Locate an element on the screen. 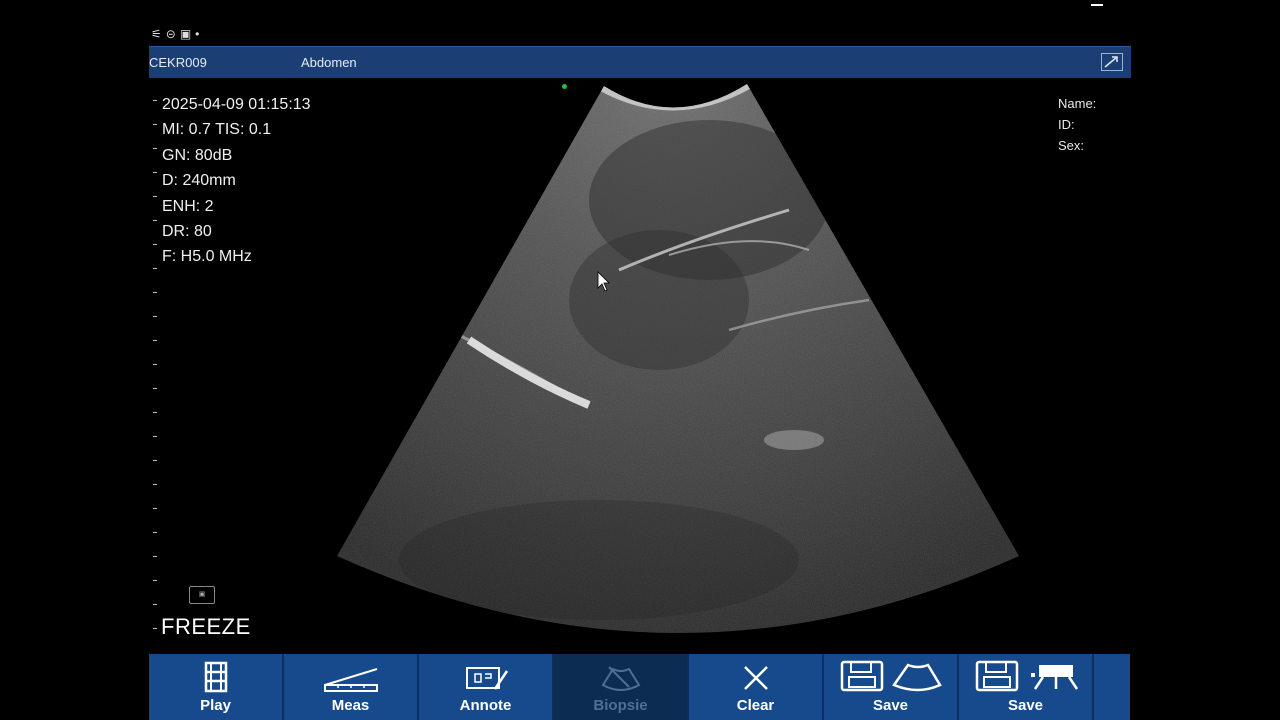 The image size is (1280, 720). measure-button: Meas is located at coordinates (351, 687).